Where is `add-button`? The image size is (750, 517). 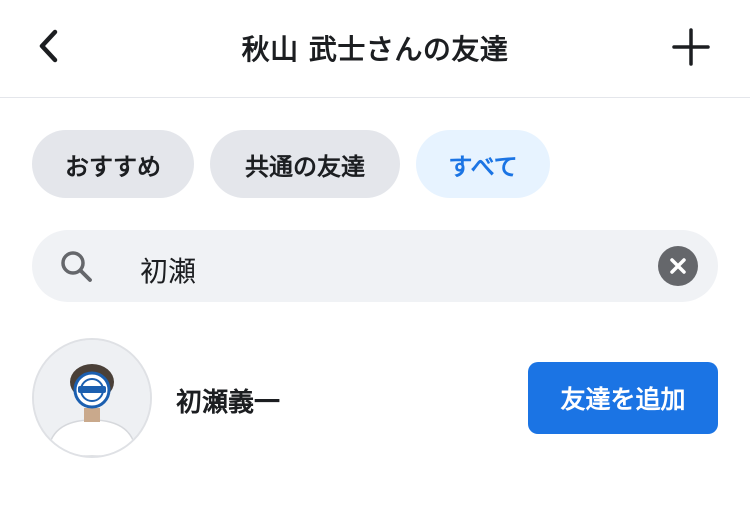 add-button is located at coordinates (691, 47).